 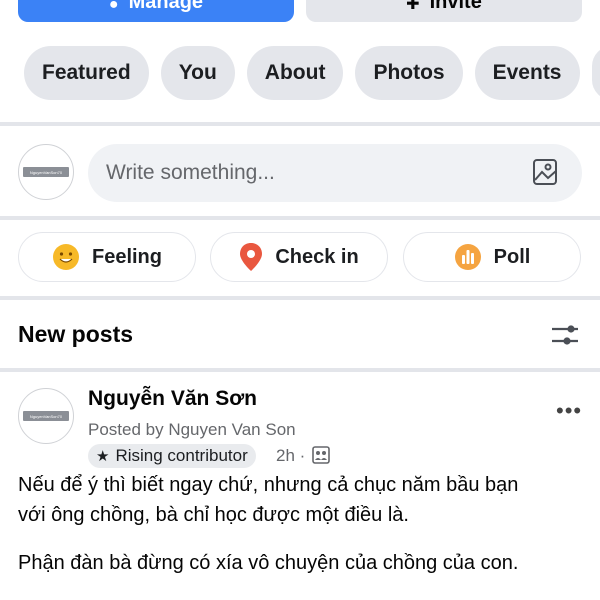 I want to click on tab-label: Photos, so click(x=409, y=72).